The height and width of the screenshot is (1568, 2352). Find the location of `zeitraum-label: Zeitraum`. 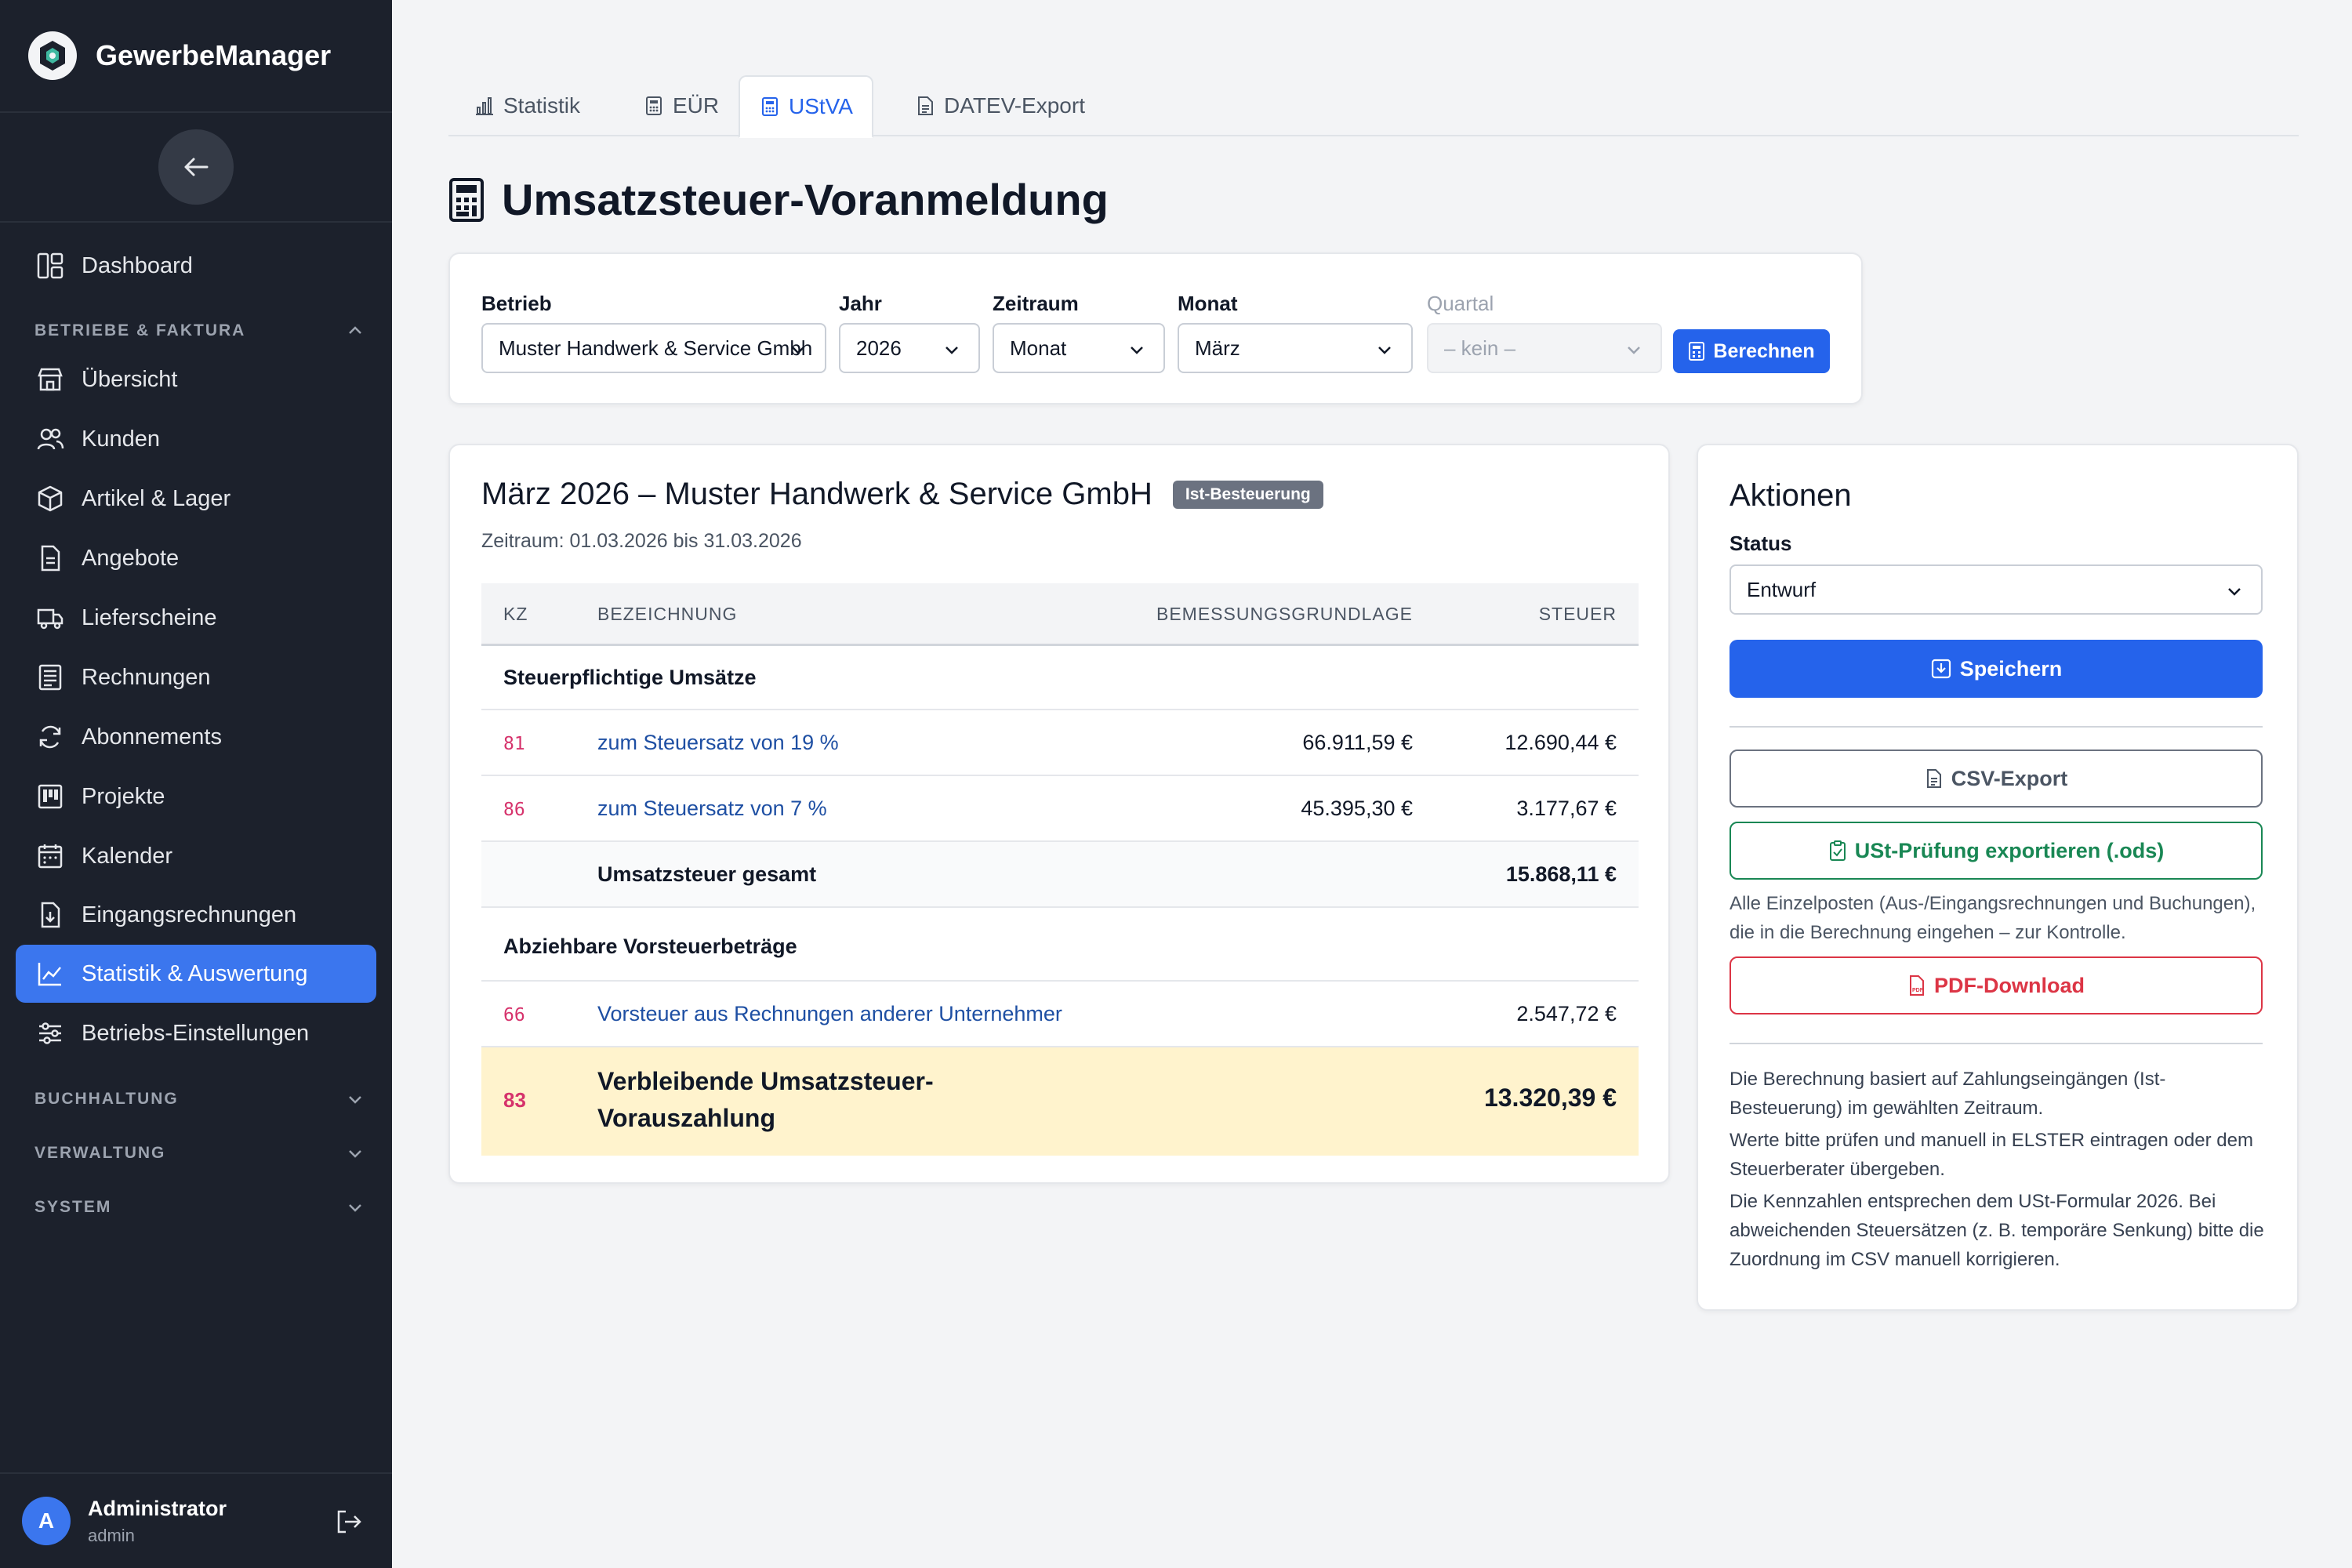

zeitraum-label: Zeitraum is located at coordinates (1036, 303).